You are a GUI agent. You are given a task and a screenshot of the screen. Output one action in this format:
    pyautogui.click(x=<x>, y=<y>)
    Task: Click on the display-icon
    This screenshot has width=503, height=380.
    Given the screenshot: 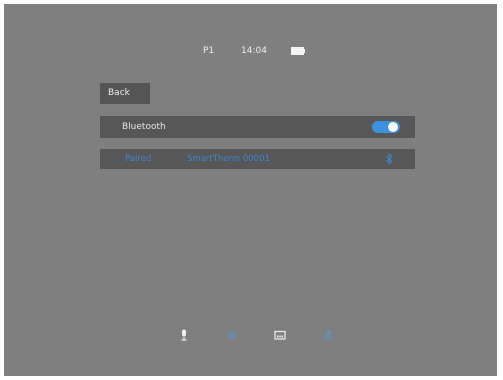 What is the action you would take?
    pyautogui.click(x=280, y=335)
    